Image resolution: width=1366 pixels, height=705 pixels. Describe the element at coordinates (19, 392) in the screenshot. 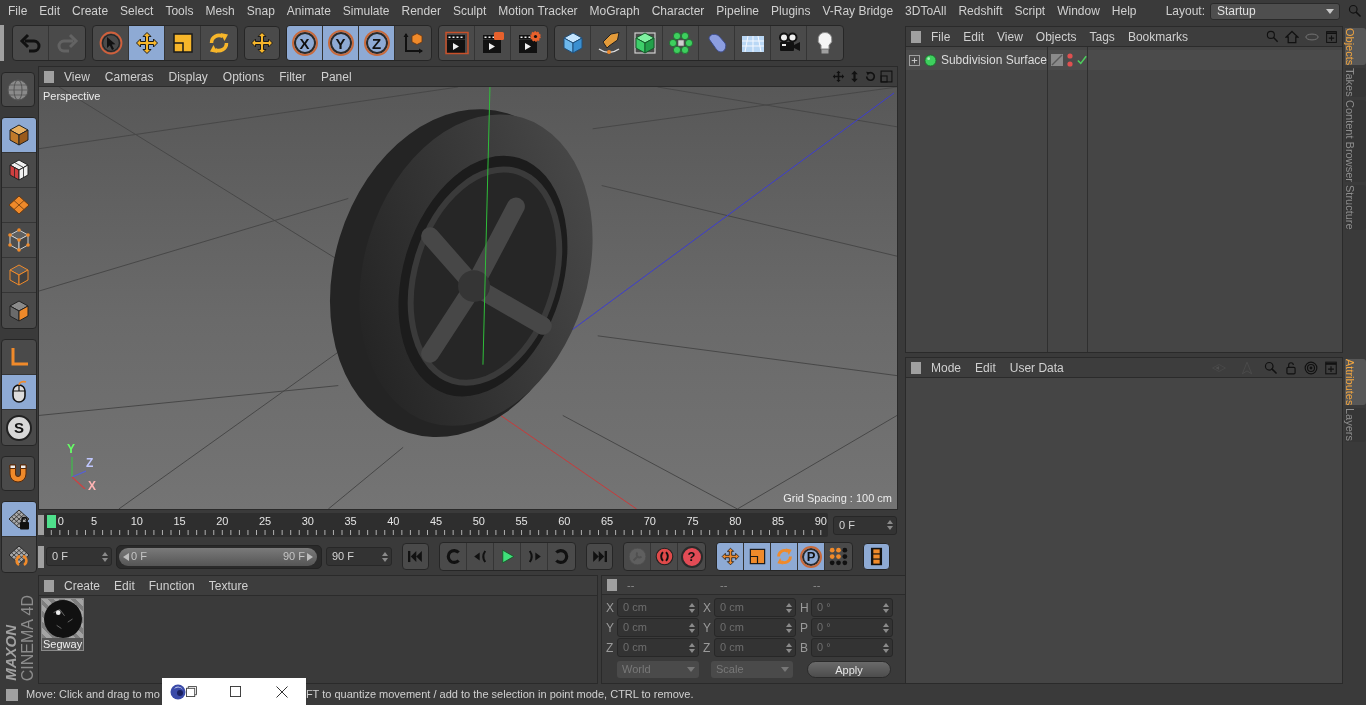

I see `tweak-button` at that location.